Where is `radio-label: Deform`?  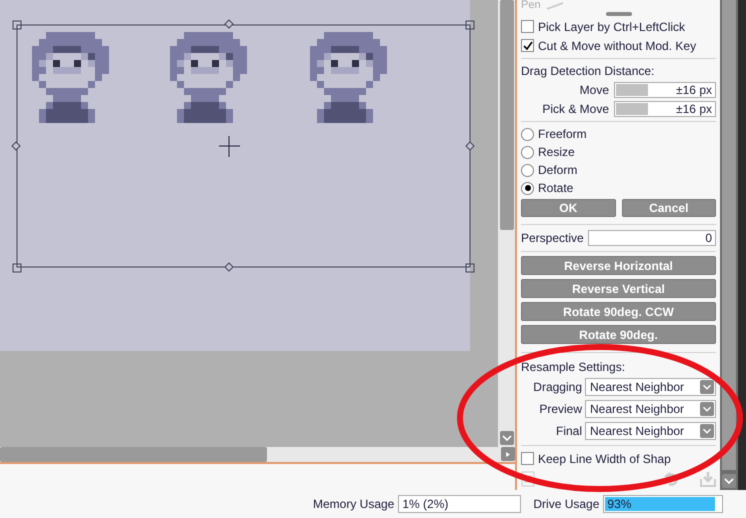 radio-label: Deform is located at coordinates (558, 170).